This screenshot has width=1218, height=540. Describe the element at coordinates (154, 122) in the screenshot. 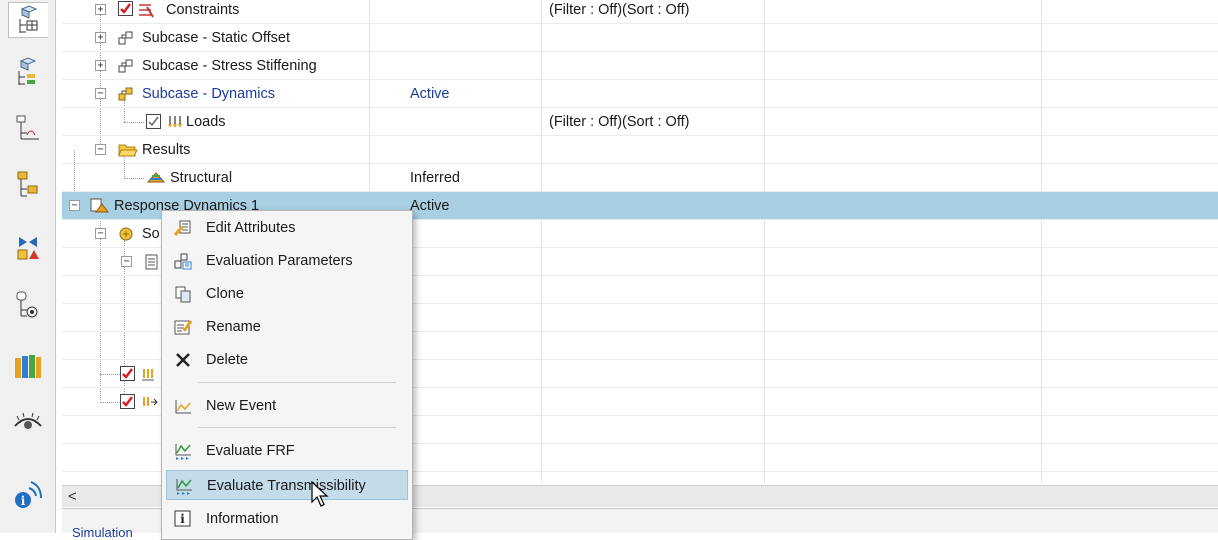

I see `checkbox-unchecked-icon` at that location.